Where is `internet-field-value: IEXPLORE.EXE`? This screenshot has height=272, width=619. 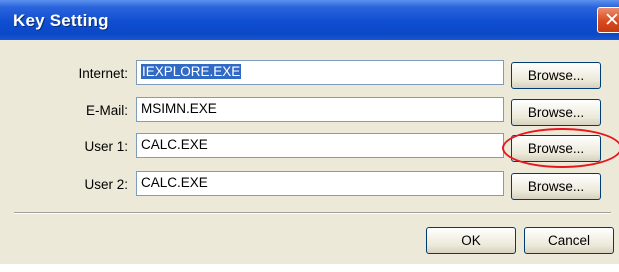
internet-field-value: IEXPLORE.EXE is located at coordinates (191, 71).